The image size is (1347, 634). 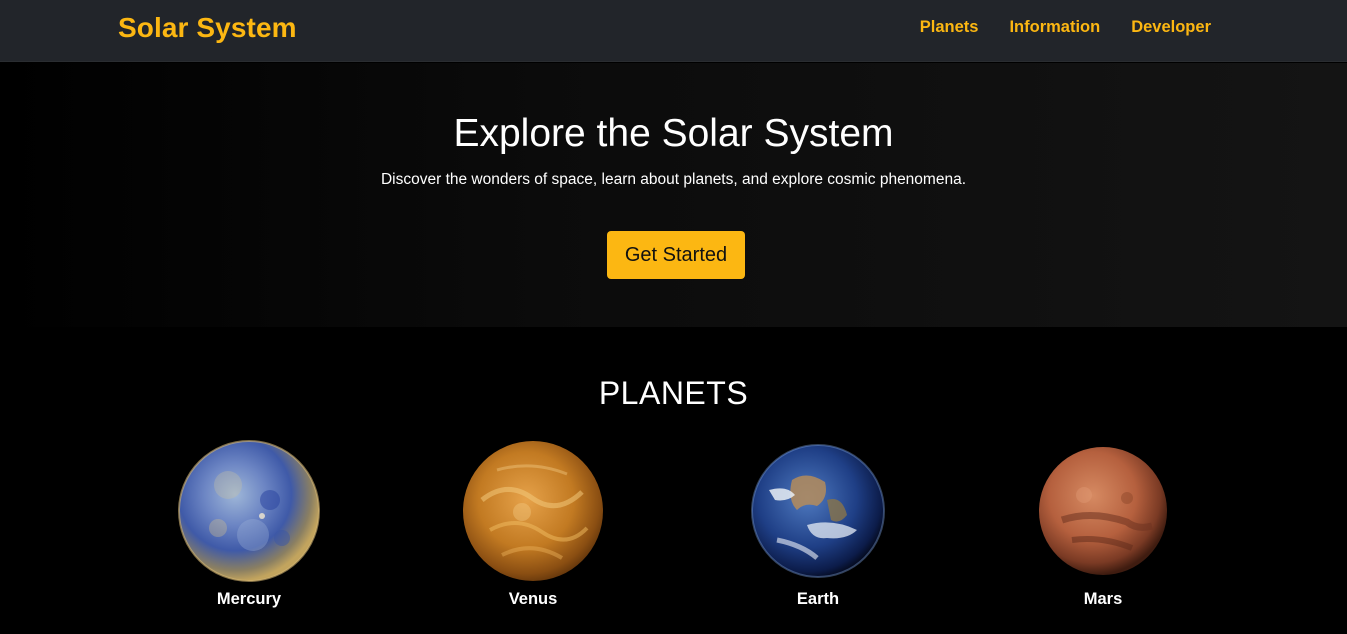 I want to click on planet-card-mars: Mars, so click(x=1103, y=524).